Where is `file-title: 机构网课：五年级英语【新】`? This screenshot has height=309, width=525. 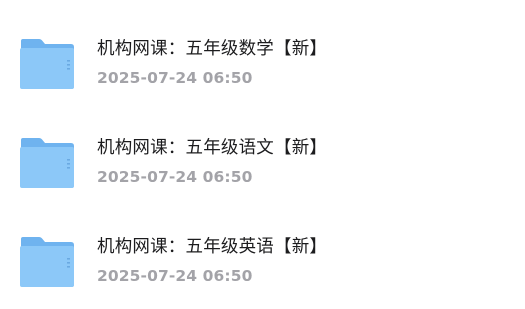 file-title: 机构网课：五年级英语【新】 is located at coordinates (212, 247).